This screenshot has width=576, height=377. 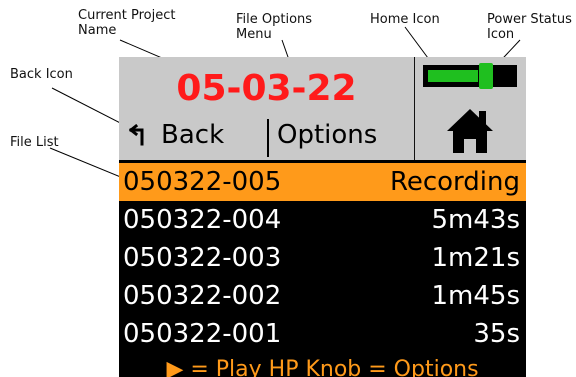 I want to click on power-level-fill, so click(x=453, y=76).